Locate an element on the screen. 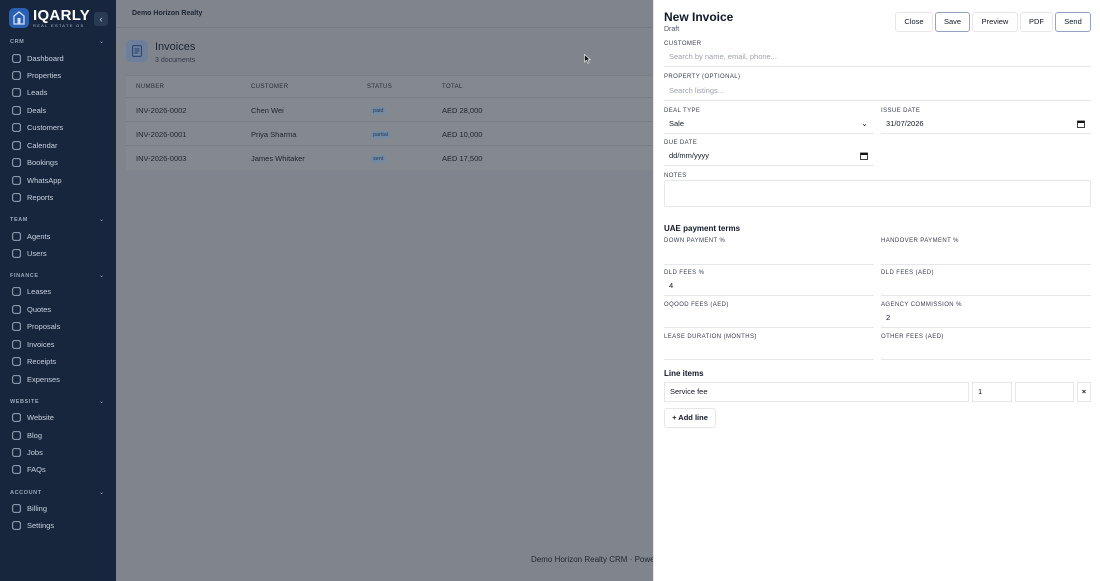  sidebar-section-crm: CRM is located at coordinates (17, 42).